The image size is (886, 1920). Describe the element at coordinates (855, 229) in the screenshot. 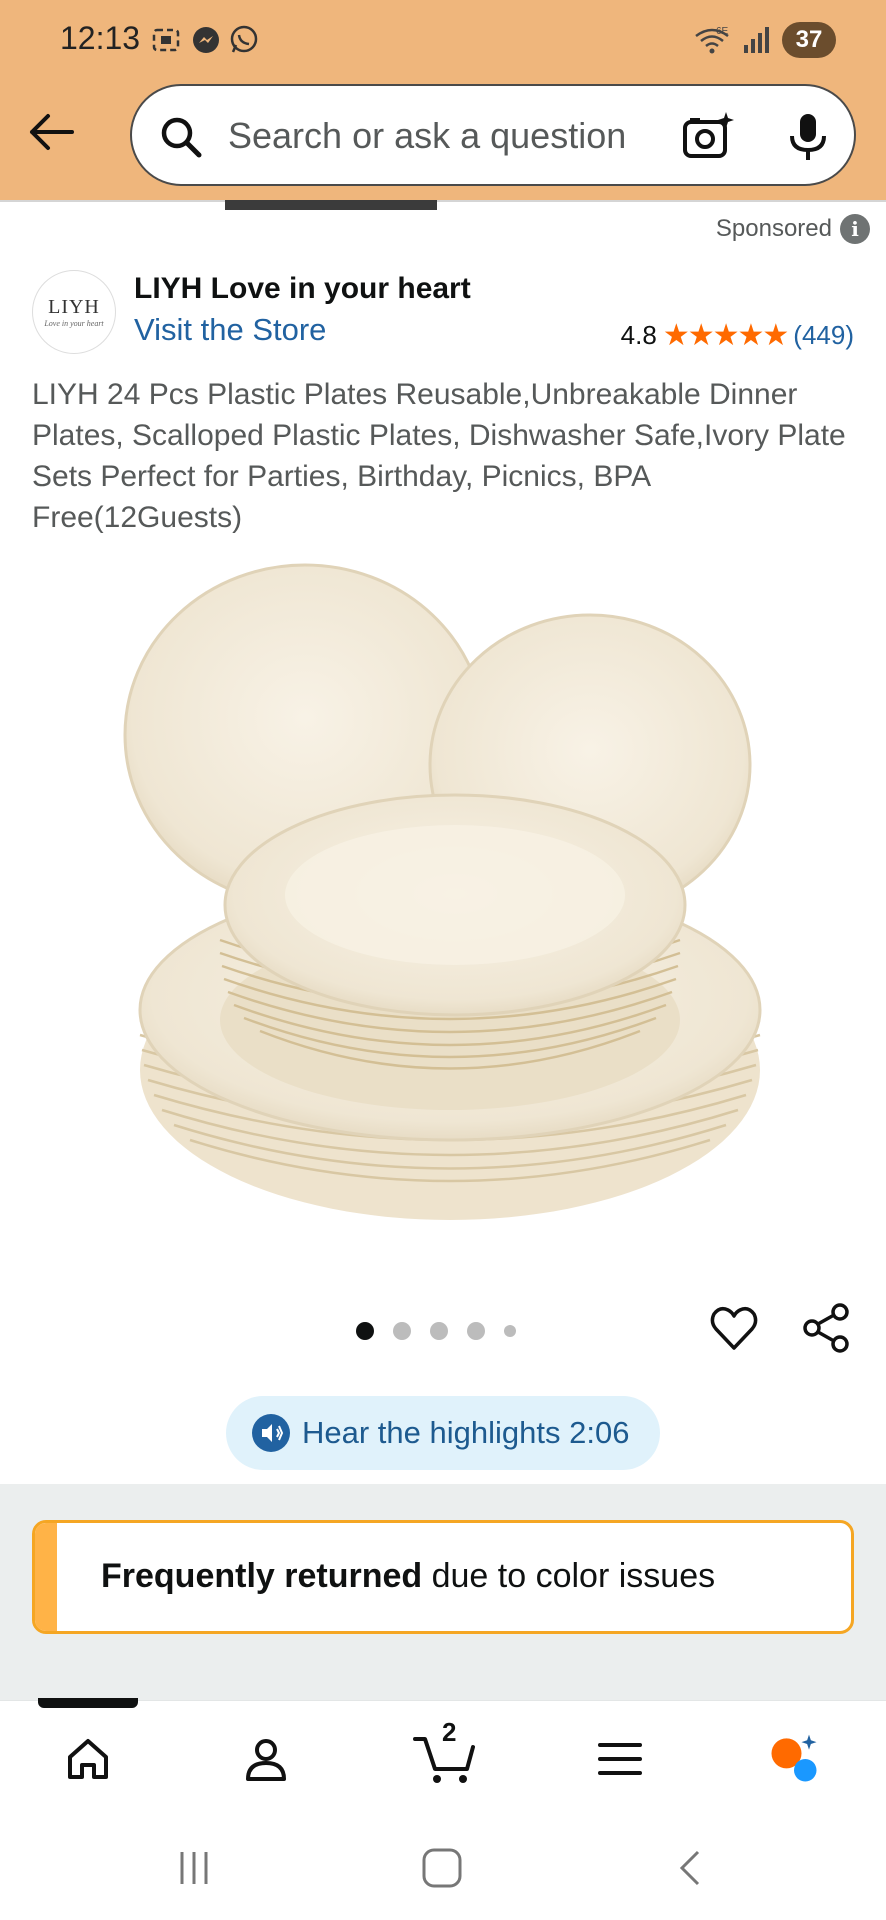

I see `info-icon: i` at that location.